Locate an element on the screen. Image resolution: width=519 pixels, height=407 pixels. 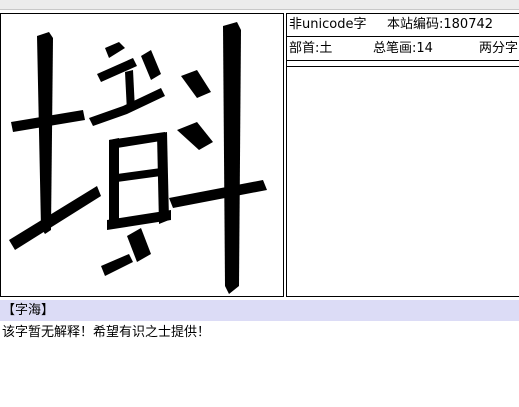
meta-row-code: 非unicode字 本站编码:180742 is located at coordinates (403, 25).